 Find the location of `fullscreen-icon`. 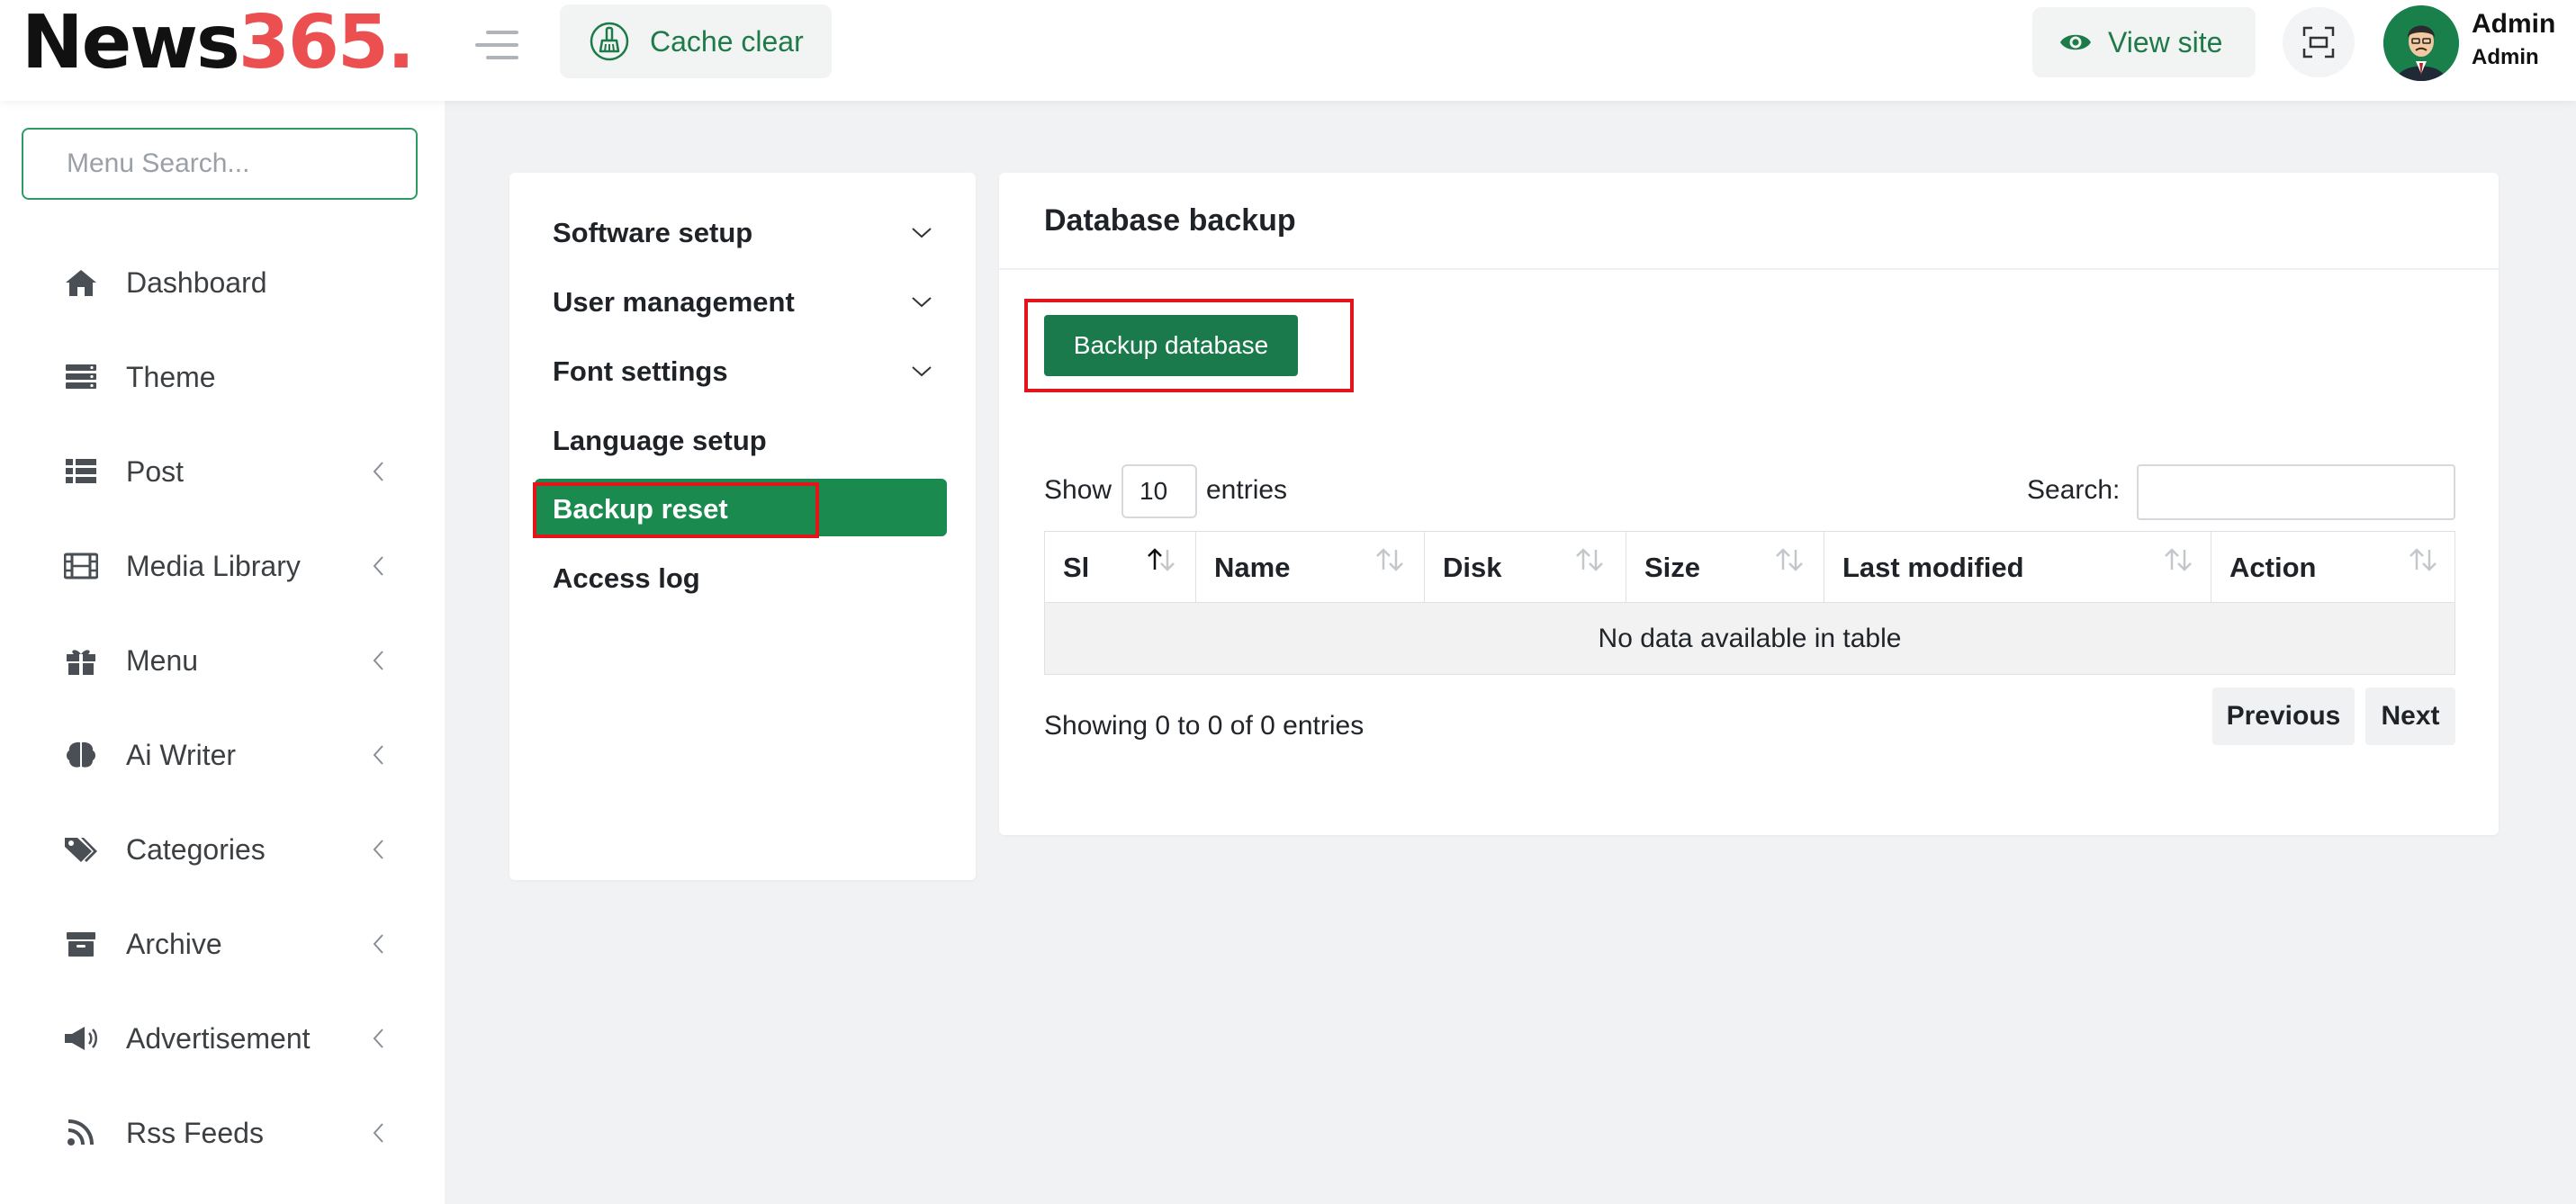

fullscreen-icon is located at coordinates (2318, 42).